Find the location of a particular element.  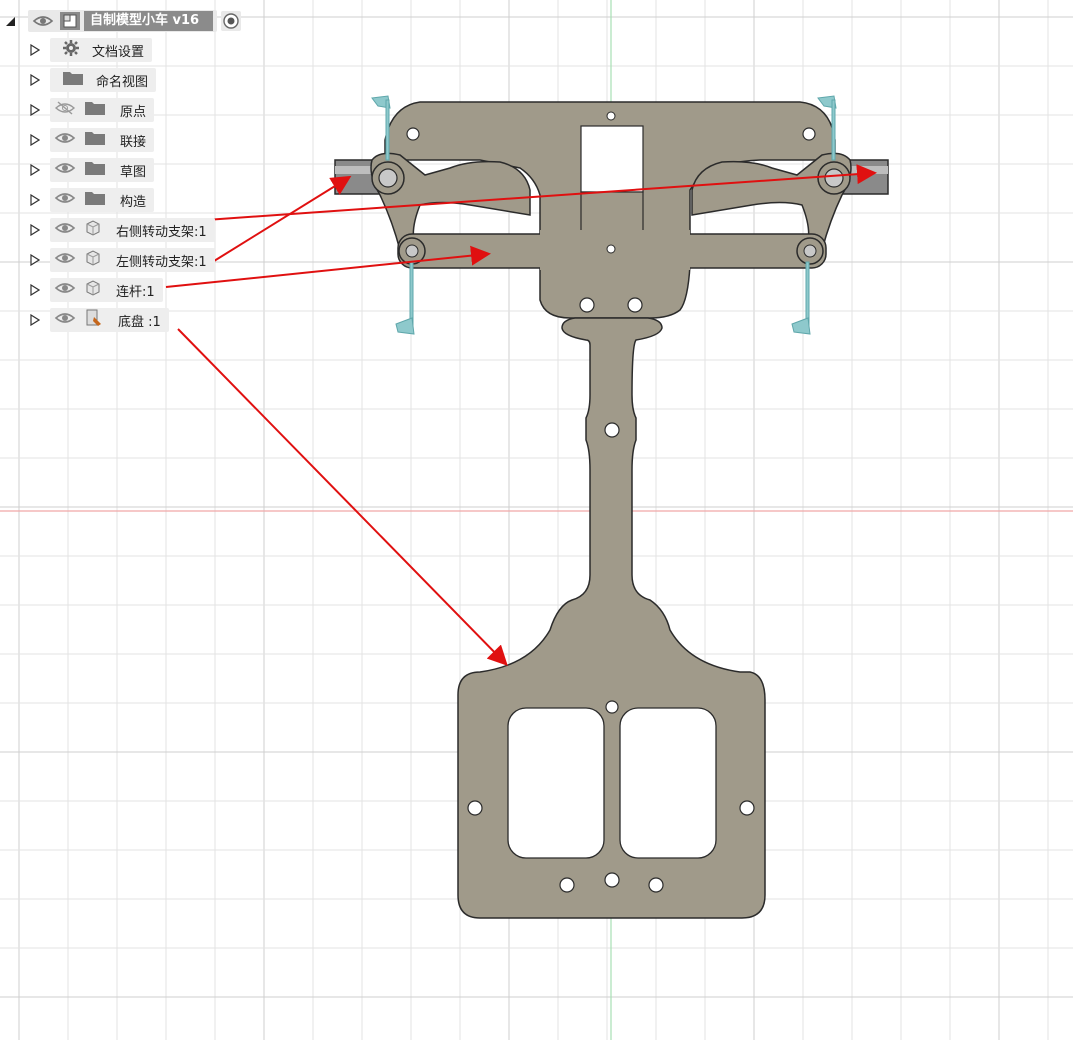

browser-node-pill: 联接 is located at coordinates (102, 140).